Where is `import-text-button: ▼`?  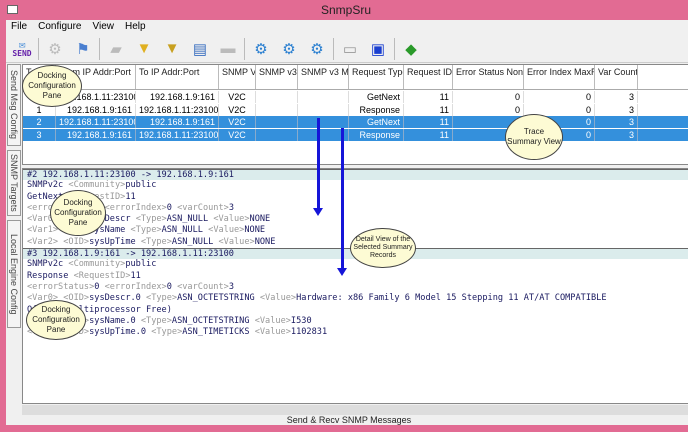 import-text-button: ▼ is located at coordinates (172, 49).